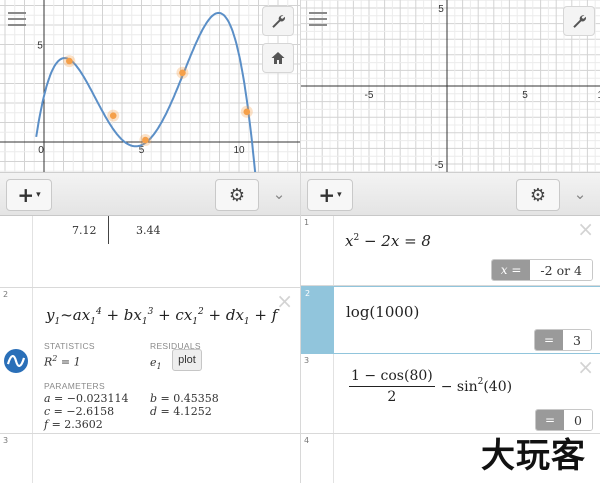 This screenshot has height=483, width=600. I want to click on row-number: 4, so click(307, 440).